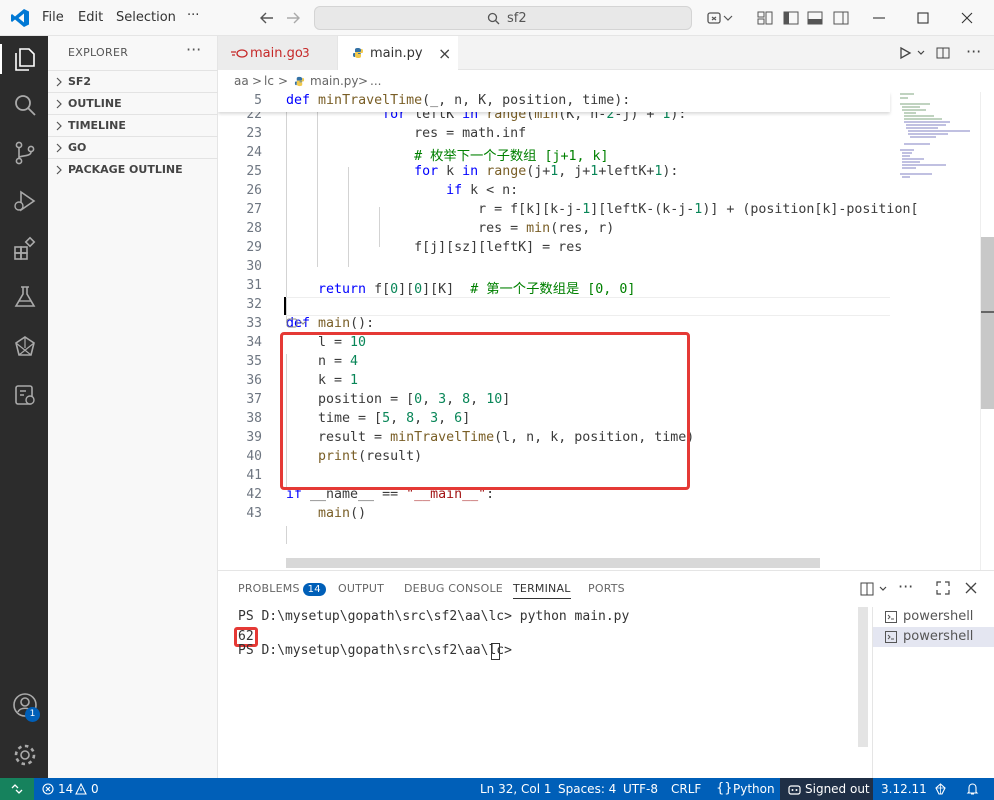  What do you see at coordinates (905, 53) in the screenshot?
I see `run-python-icon` at bounding box center [905, 53].